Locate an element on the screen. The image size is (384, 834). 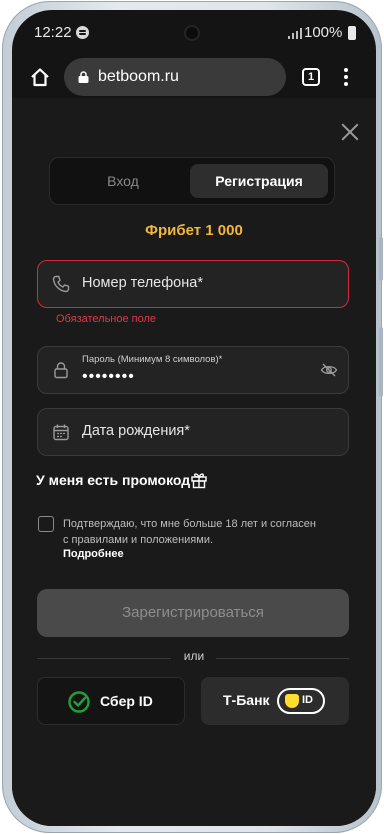
divider-right is located at coordinates (282, 658).